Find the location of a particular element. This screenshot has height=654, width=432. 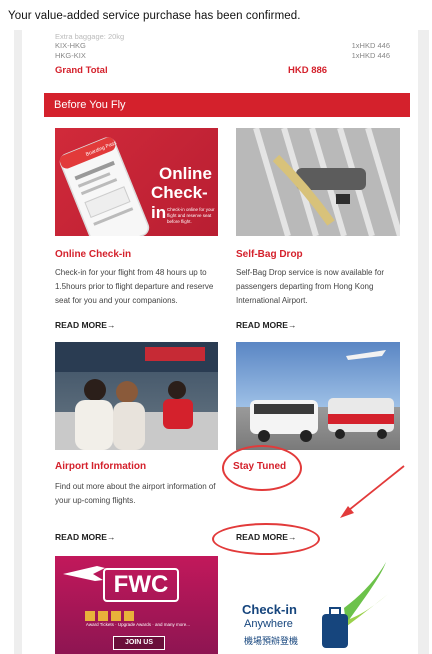

summary-route-2: HKG-KIX is located at coordinates (70, 55).